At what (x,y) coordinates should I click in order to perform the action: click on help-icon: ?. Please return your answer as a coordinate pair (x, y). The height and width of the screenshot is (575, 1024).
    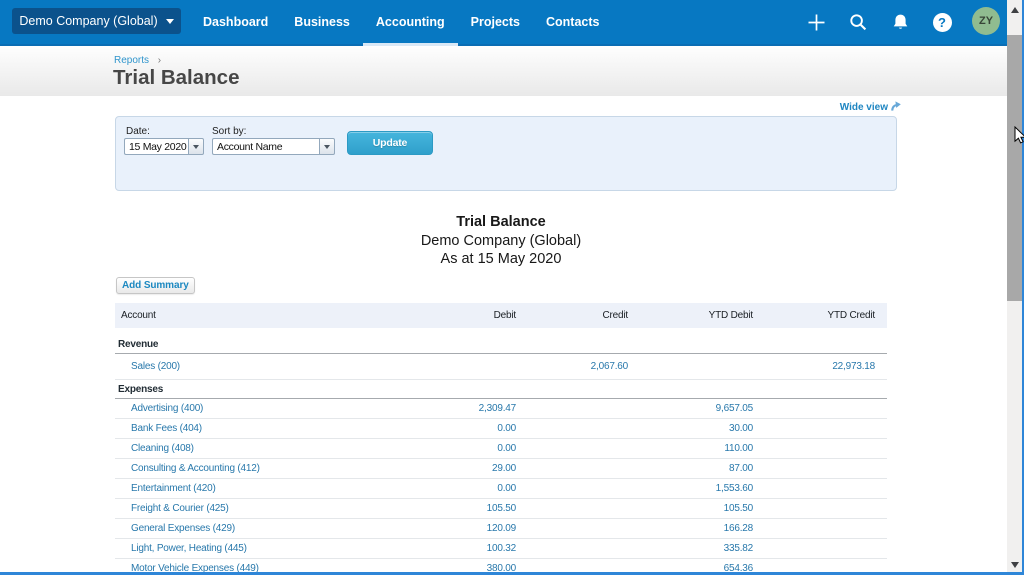
    Looking at the image, I should click on (942, 22).